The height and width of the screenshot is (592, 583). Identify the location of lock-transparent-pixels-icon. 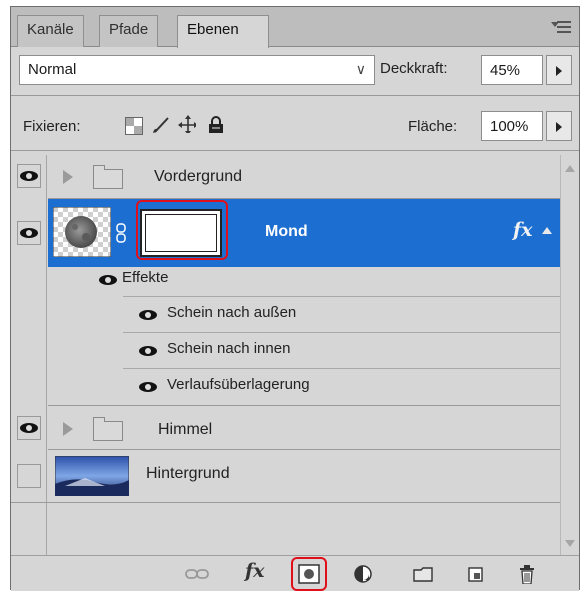
(134, 126).